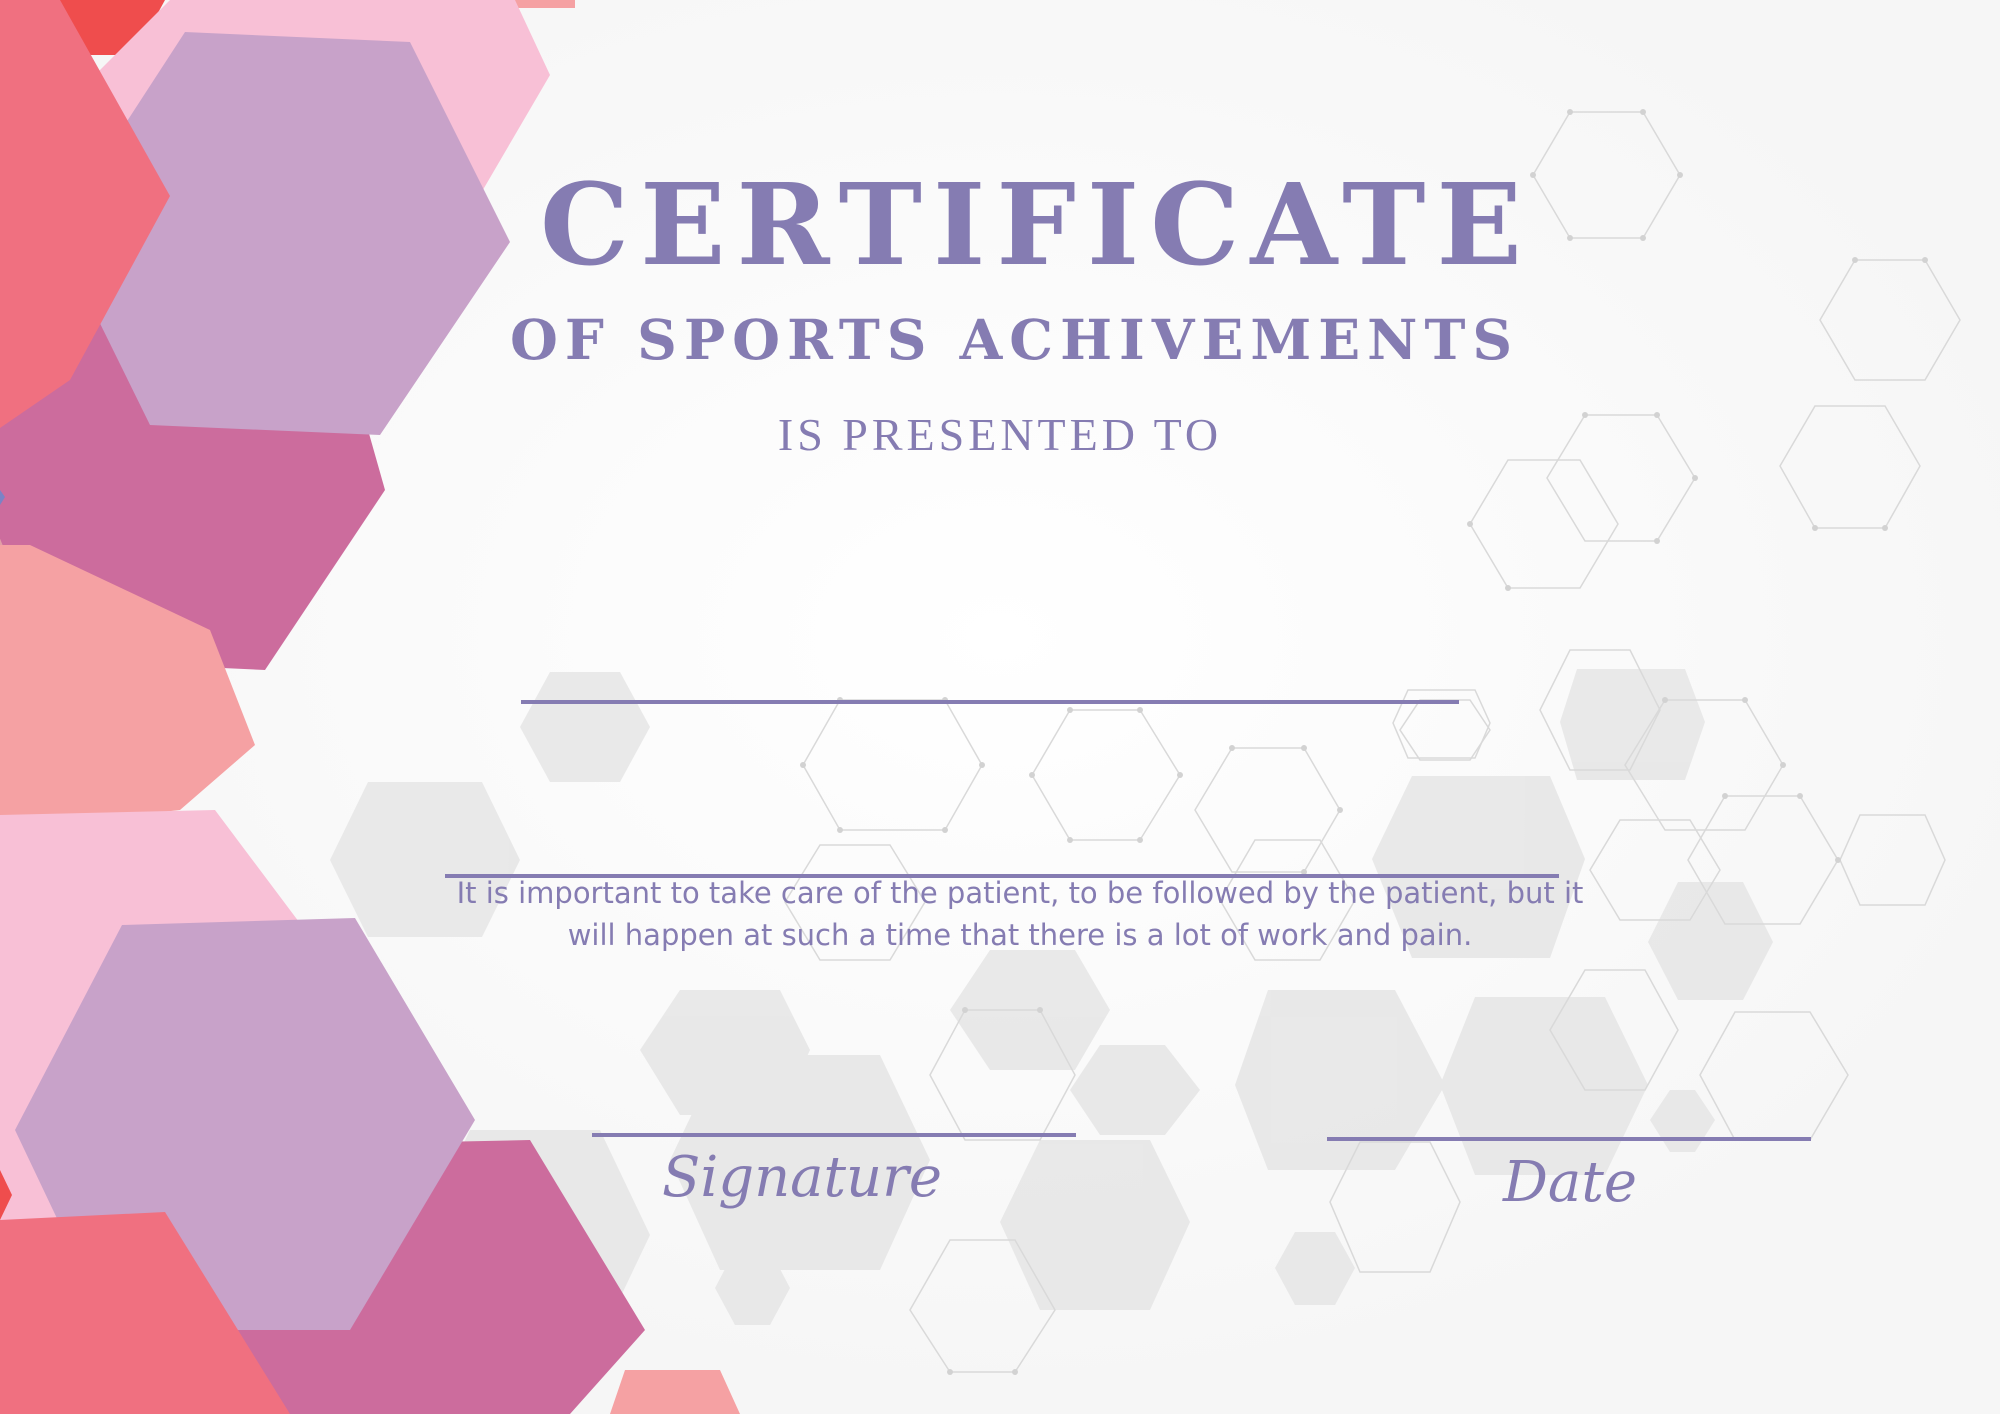 This screenshot has width=2000, height=1414. Describe the element at coordinates (990, 702) in the screenshot. I see `recipient-name-line` at that location.